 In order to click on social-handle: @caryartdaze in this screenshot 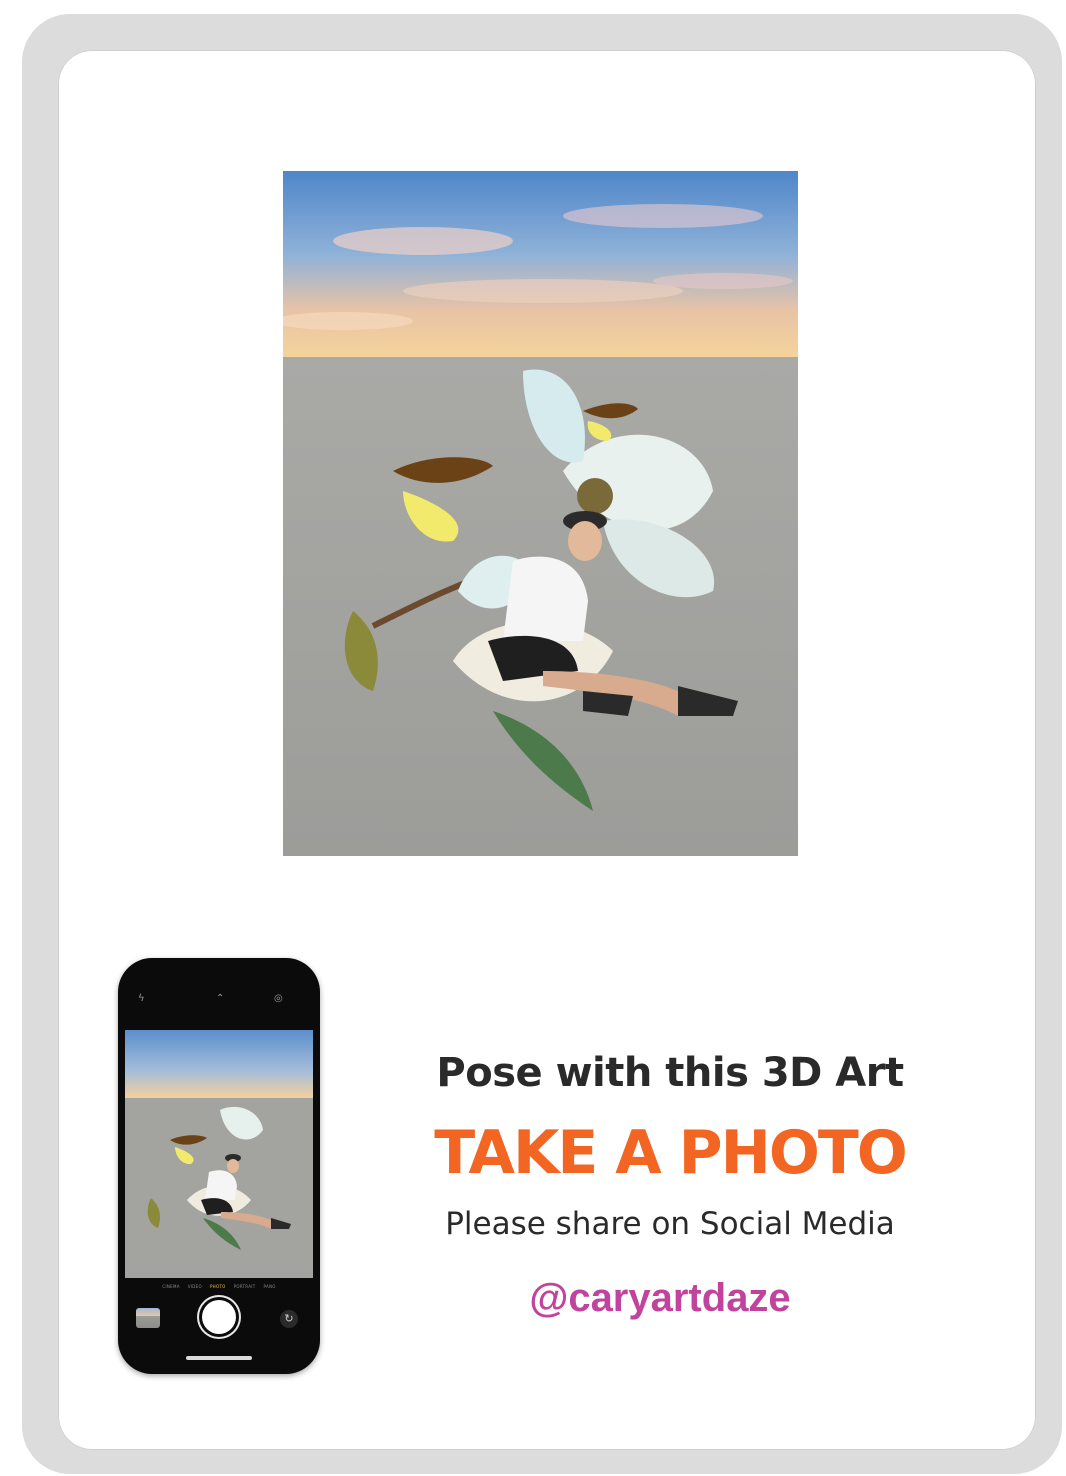, I will do `click(660, 1298)`.